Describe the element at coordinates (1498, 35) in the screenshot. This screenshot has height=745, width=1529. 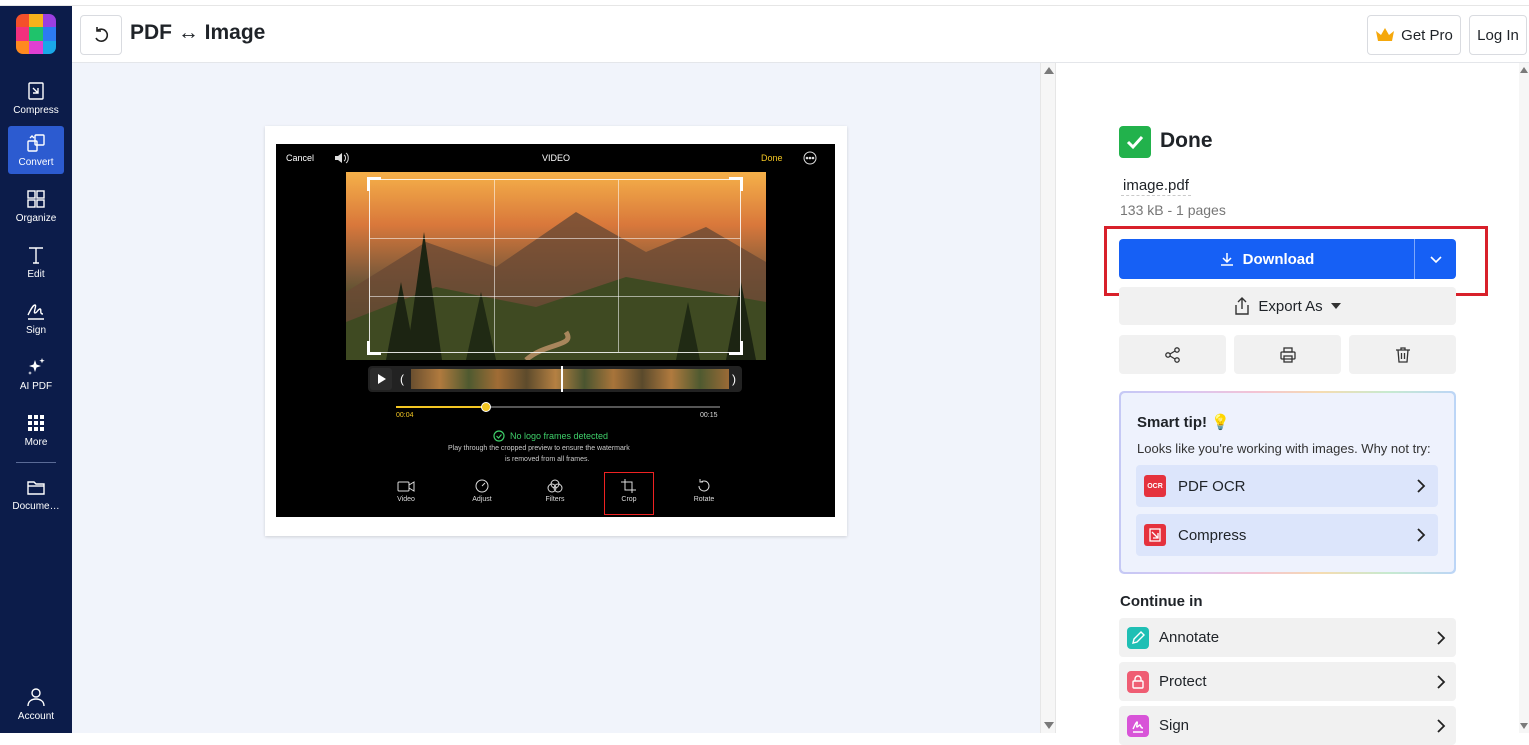
I see `login-button: Log In` at that location.